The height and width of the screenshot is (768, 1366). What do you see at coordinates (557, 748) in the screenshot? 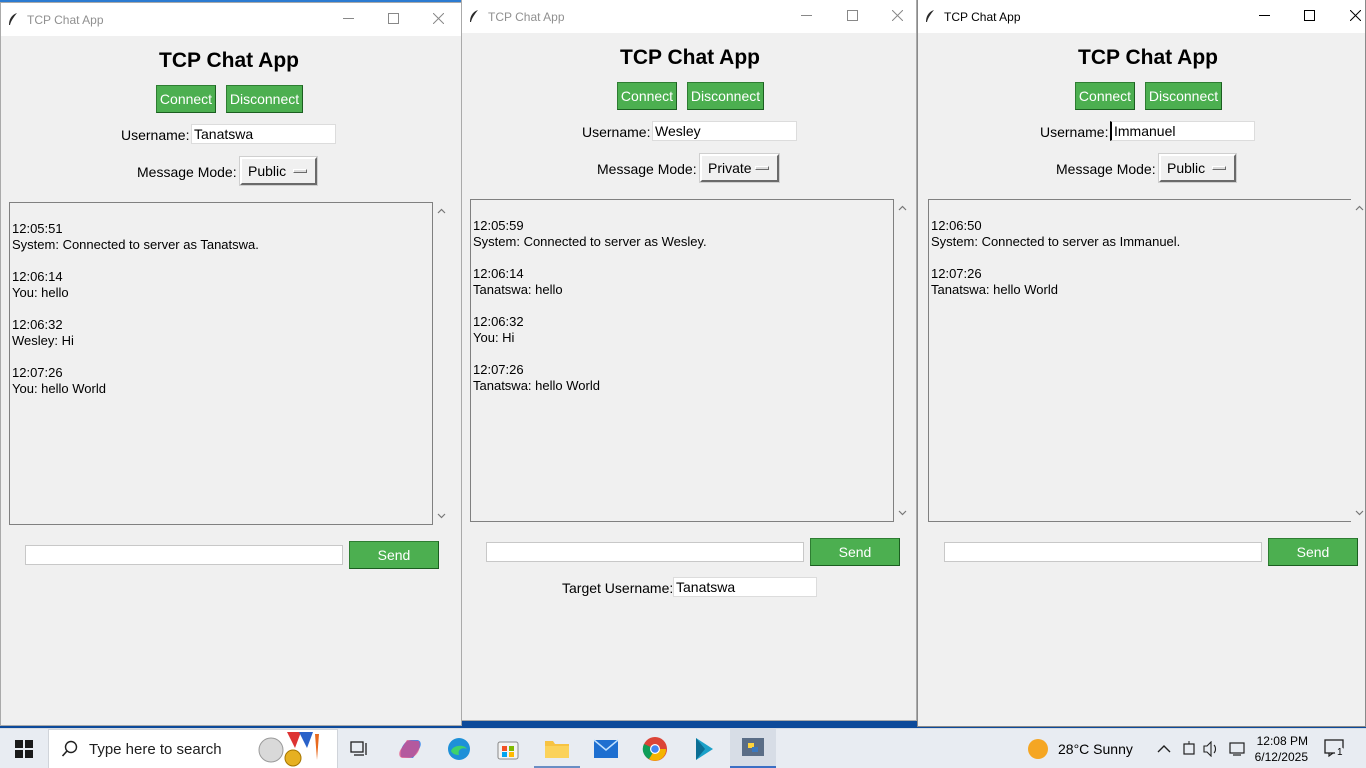
I see `taskbar-app-file-explorer` at bounding box center [557, 748].